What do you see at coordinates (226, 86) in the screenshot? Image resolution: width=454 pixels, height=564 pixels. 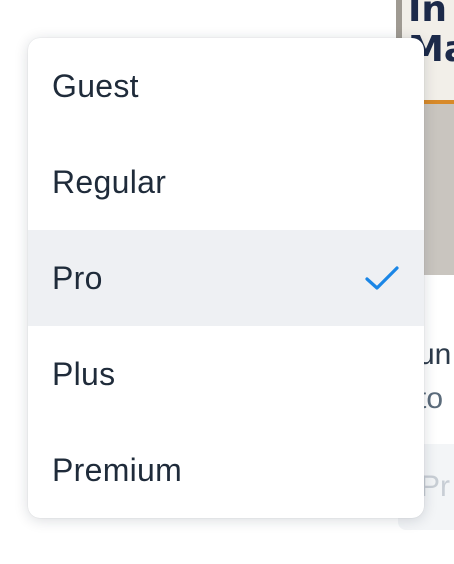 I see `menu-item-guest: Guest` at bounding box center [226, 86].